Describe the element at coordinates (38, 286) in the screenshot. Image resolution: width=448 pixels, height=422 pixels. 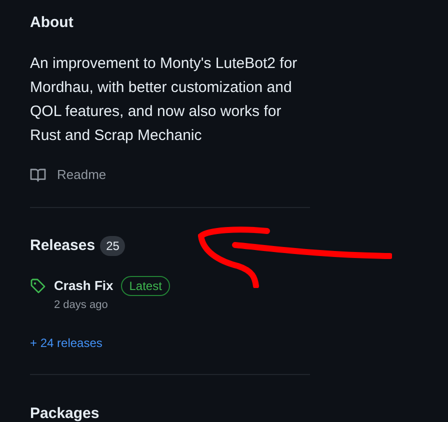
I see `tag-icon` at that location.